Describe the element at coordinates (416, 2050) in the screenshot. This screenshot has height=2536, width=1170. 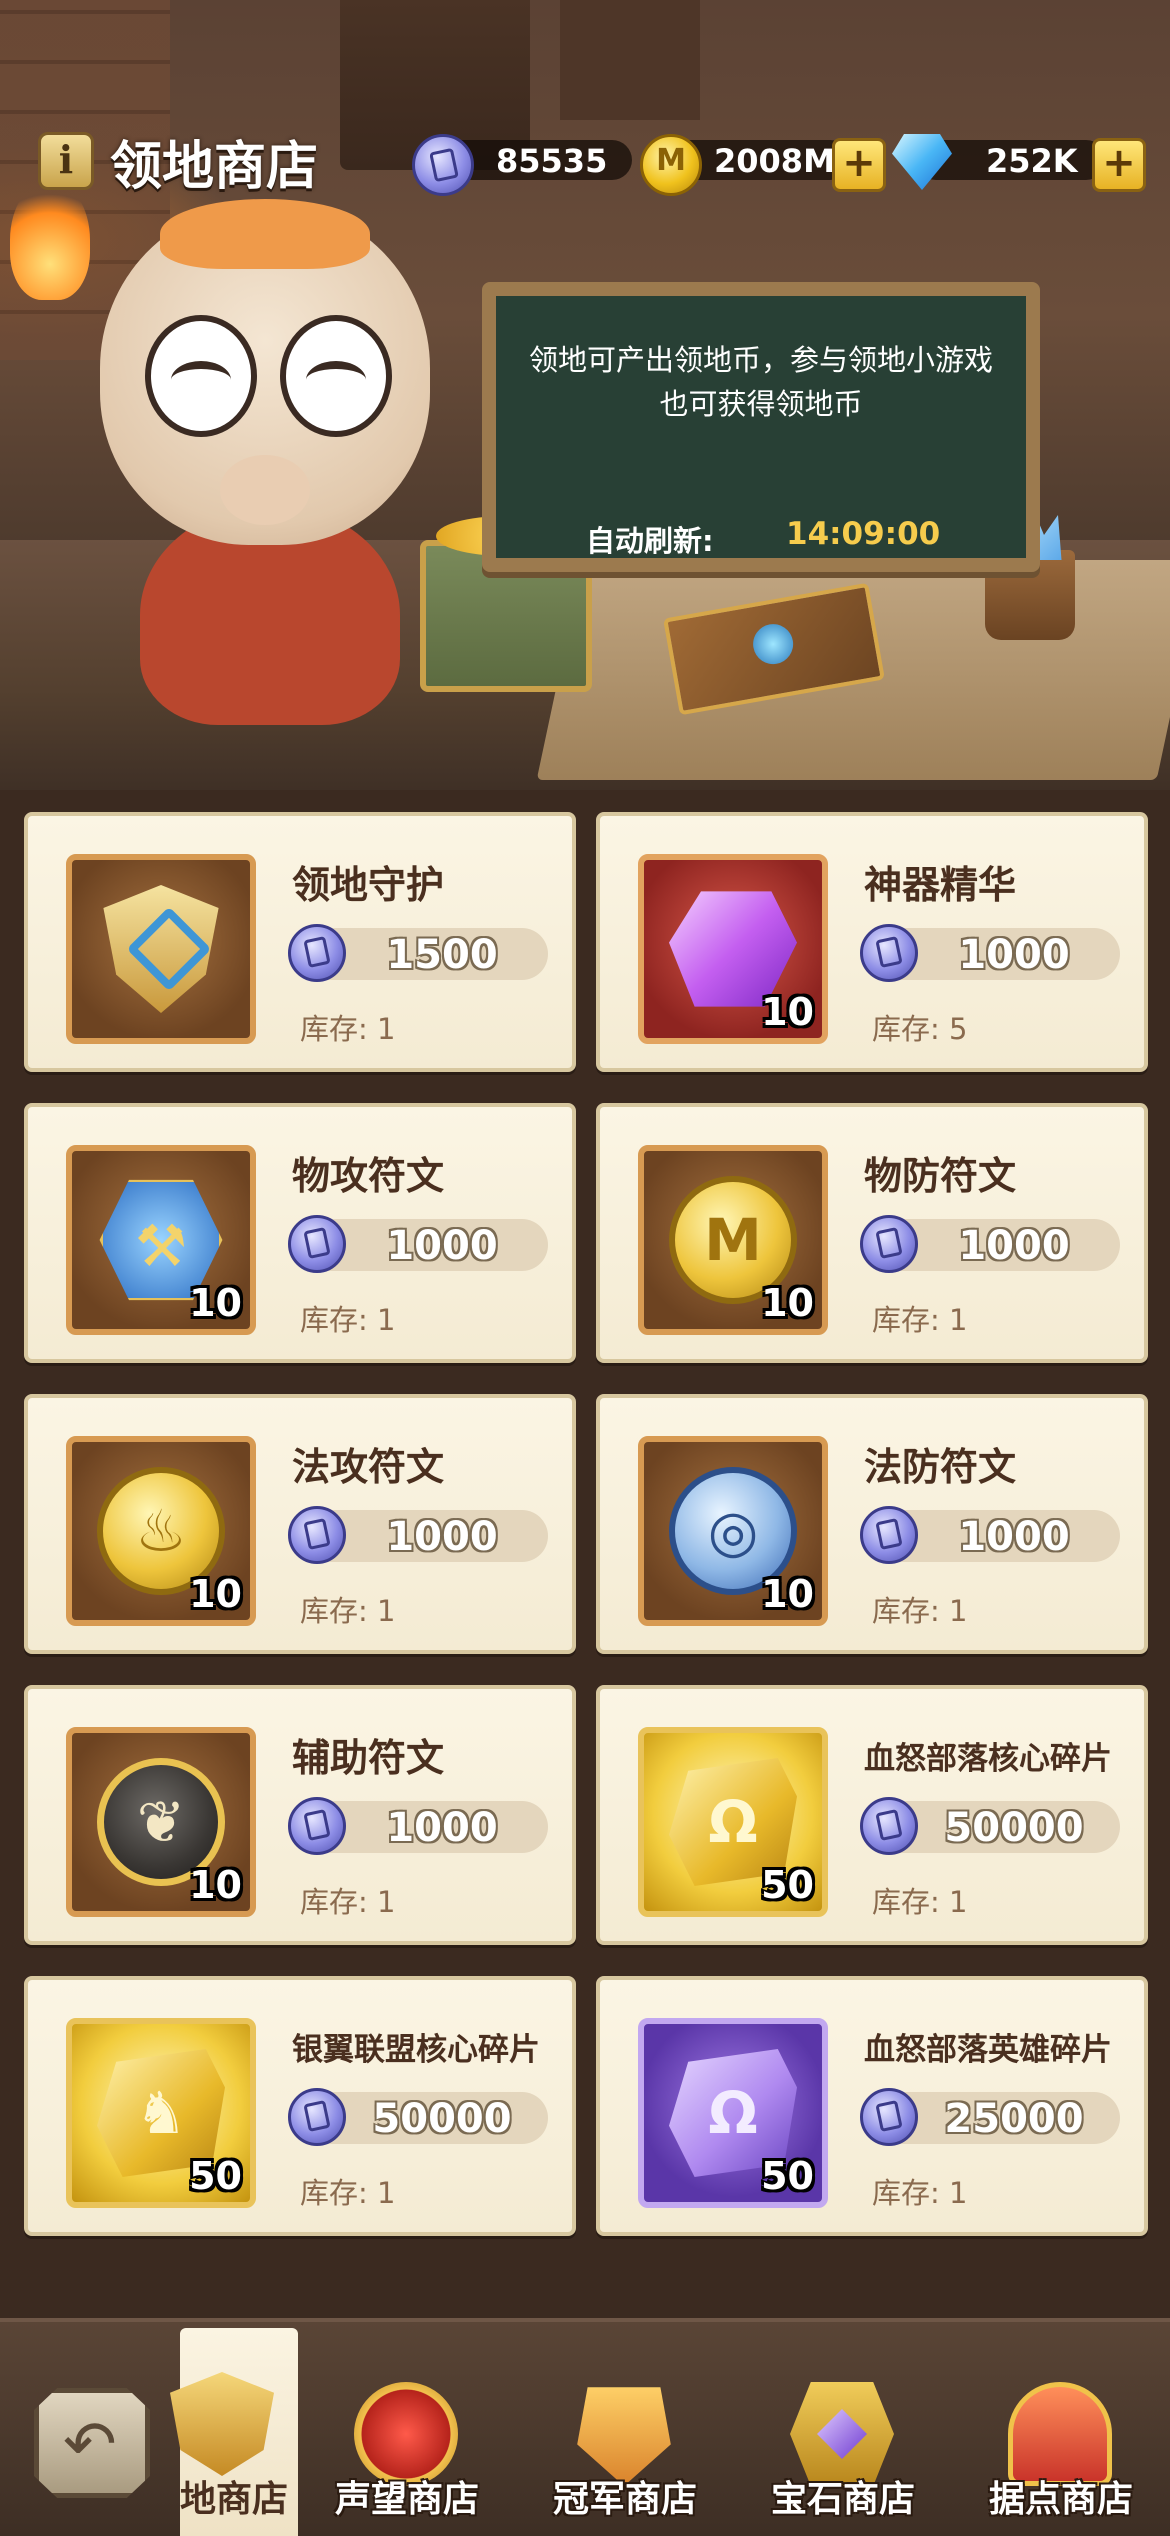
I see `item-name: 银翼联盟核心碎片` at that location.